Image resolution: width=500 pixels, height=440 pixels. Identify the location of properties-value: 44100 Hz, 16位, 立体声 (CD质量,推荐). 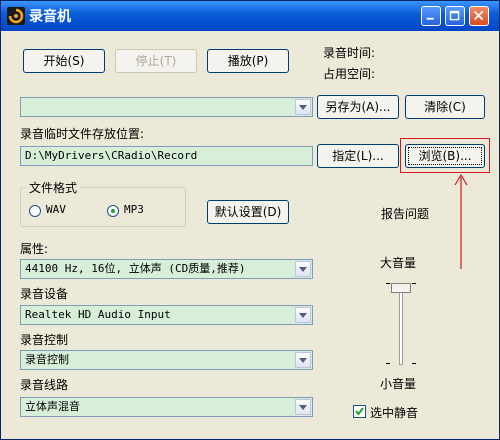
(135, 268).